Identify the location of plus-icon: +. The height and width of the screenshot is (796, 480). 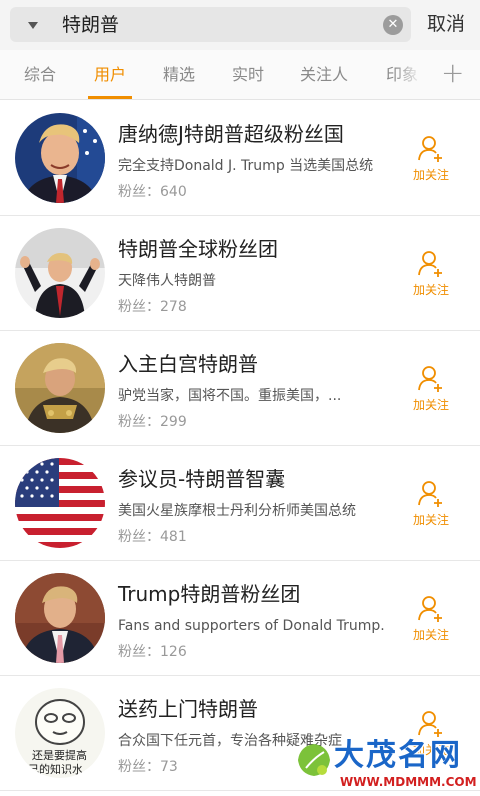
(452, 73).